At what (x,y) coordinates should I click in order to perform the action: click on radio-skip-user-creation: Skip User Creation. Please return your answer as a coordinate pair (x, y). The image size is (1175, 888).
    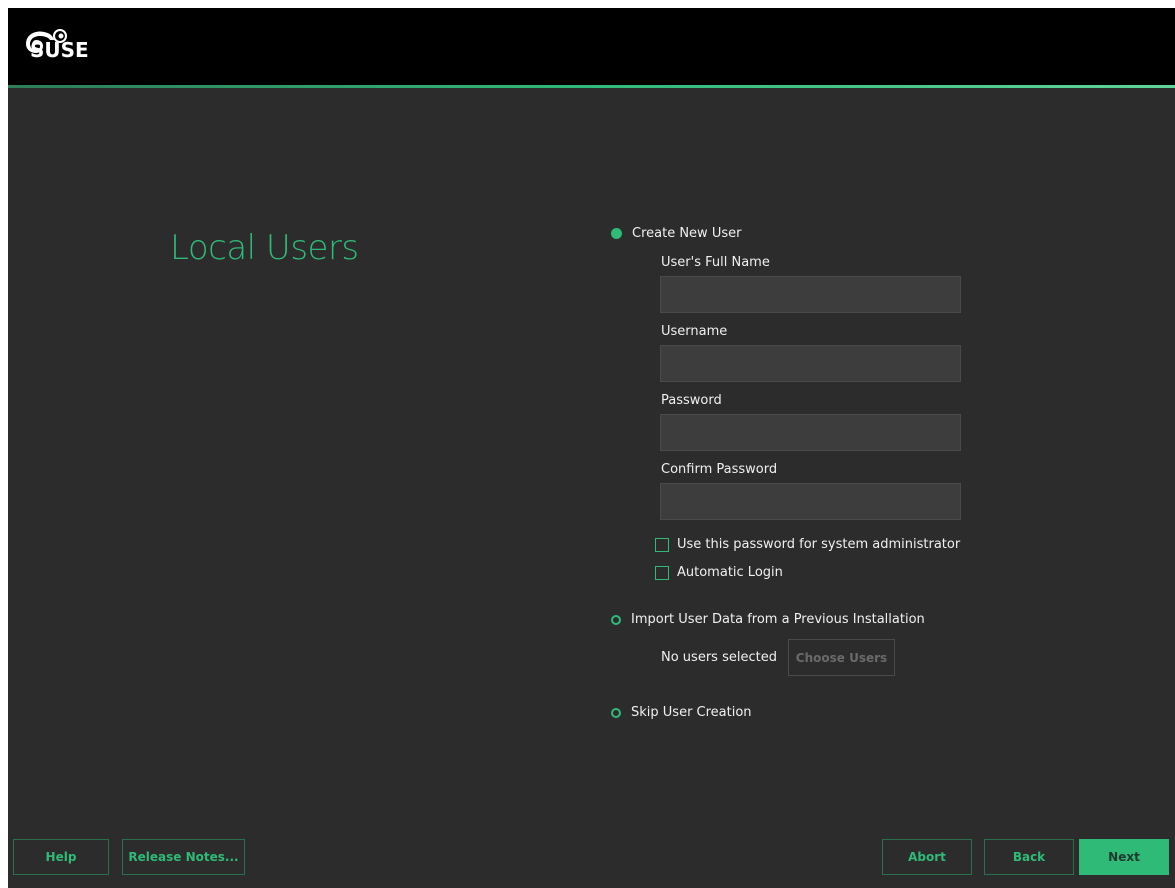
    Looking at the image, I should click on (681, 712).